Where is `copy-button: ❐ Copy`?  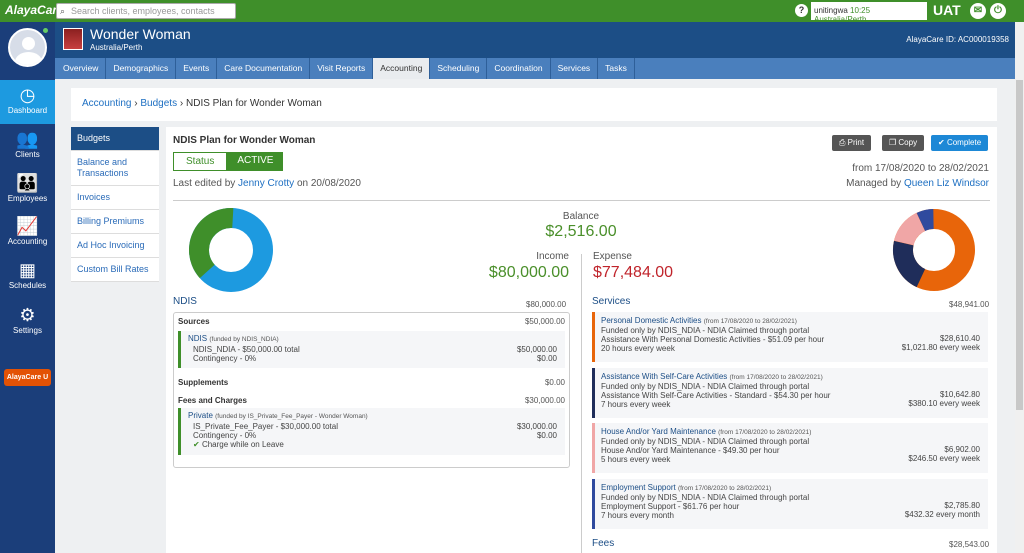 copy-button: ❐ Copy is located at coordinates (903, 143).